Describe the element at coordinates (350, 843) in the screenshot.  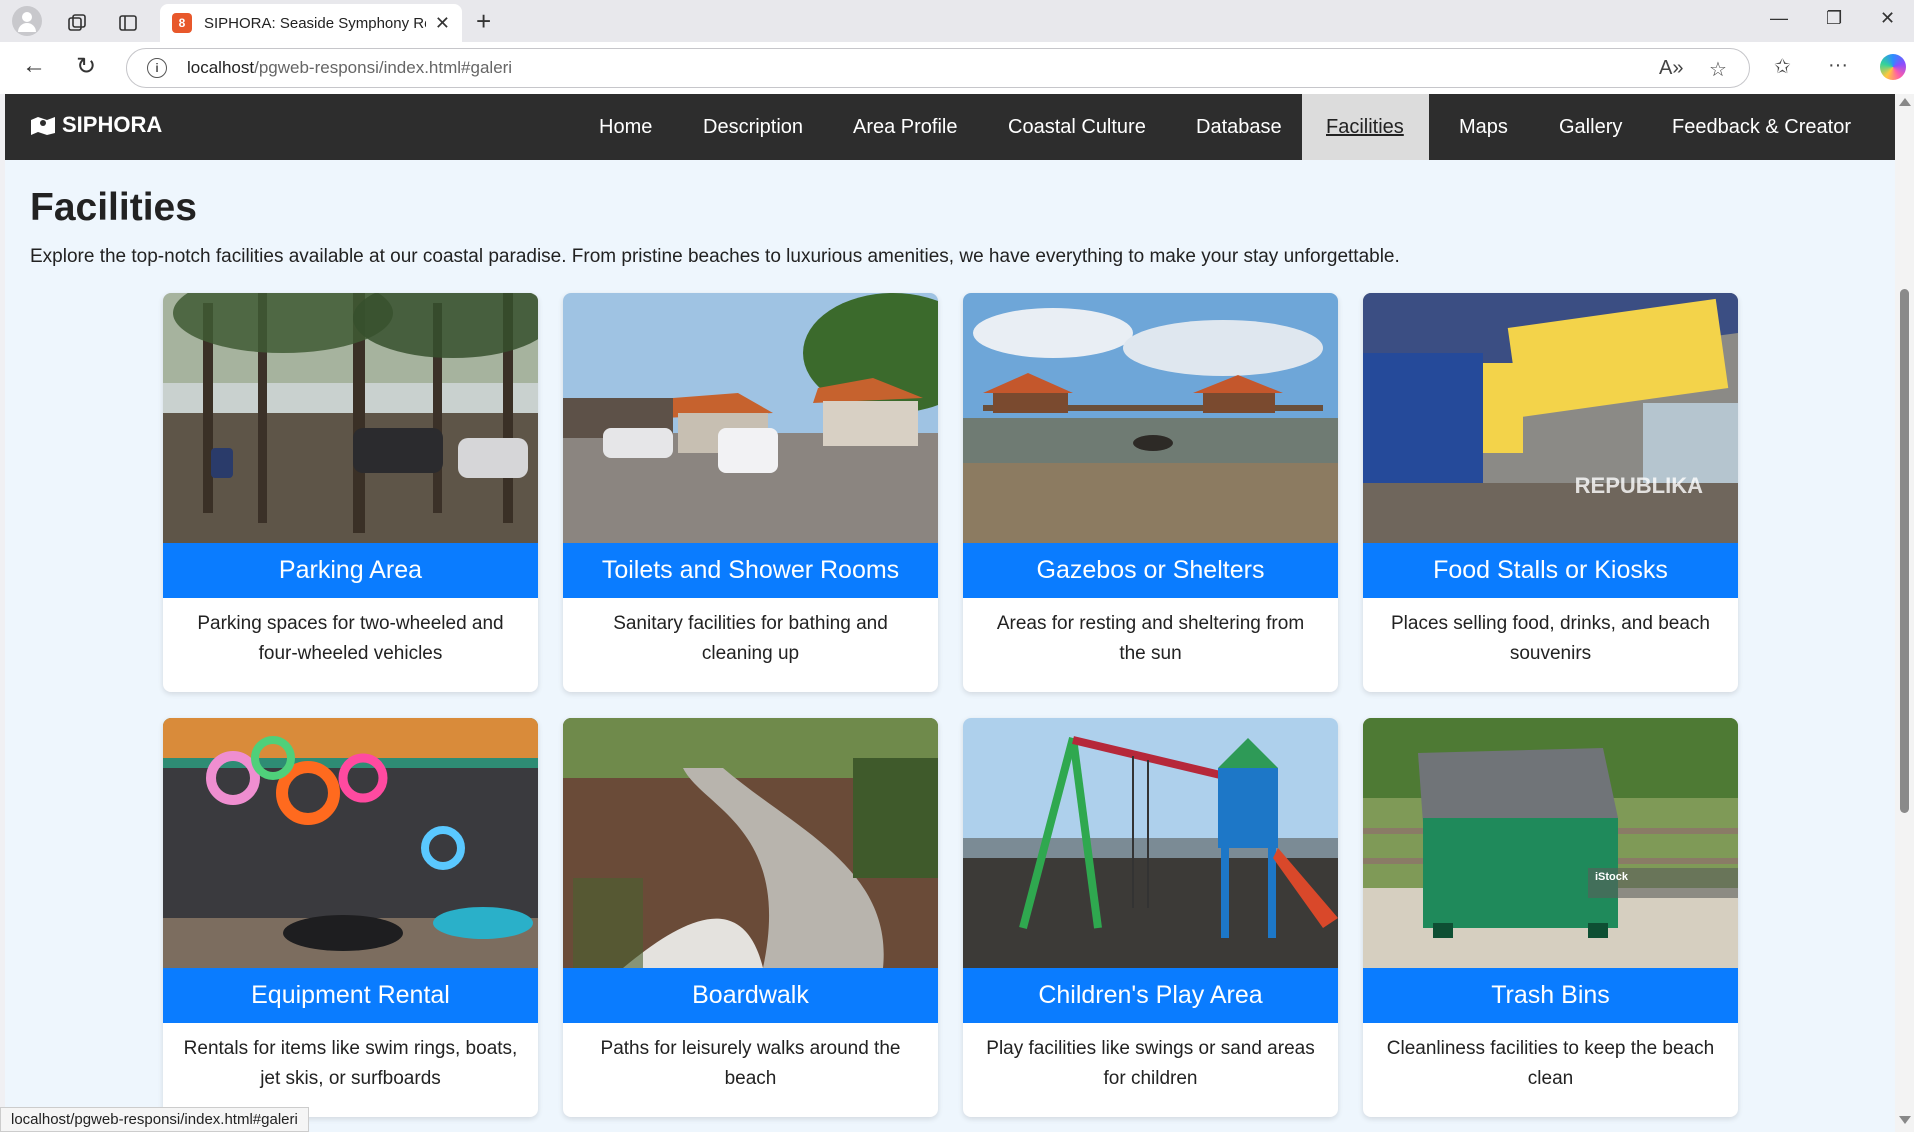
I see `rental-photo` at that location.